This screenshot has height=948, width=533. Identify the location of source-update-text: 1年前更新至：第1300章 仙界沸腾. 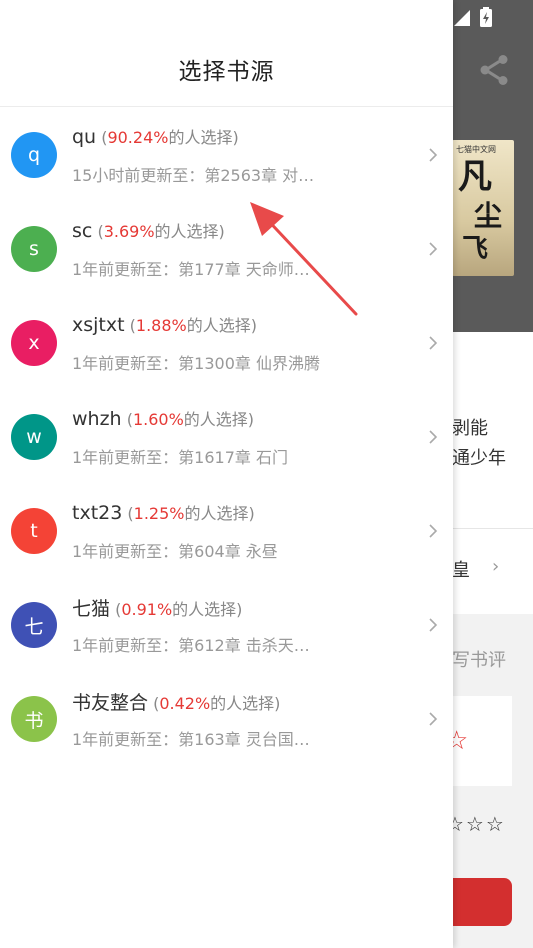
(196, 363).